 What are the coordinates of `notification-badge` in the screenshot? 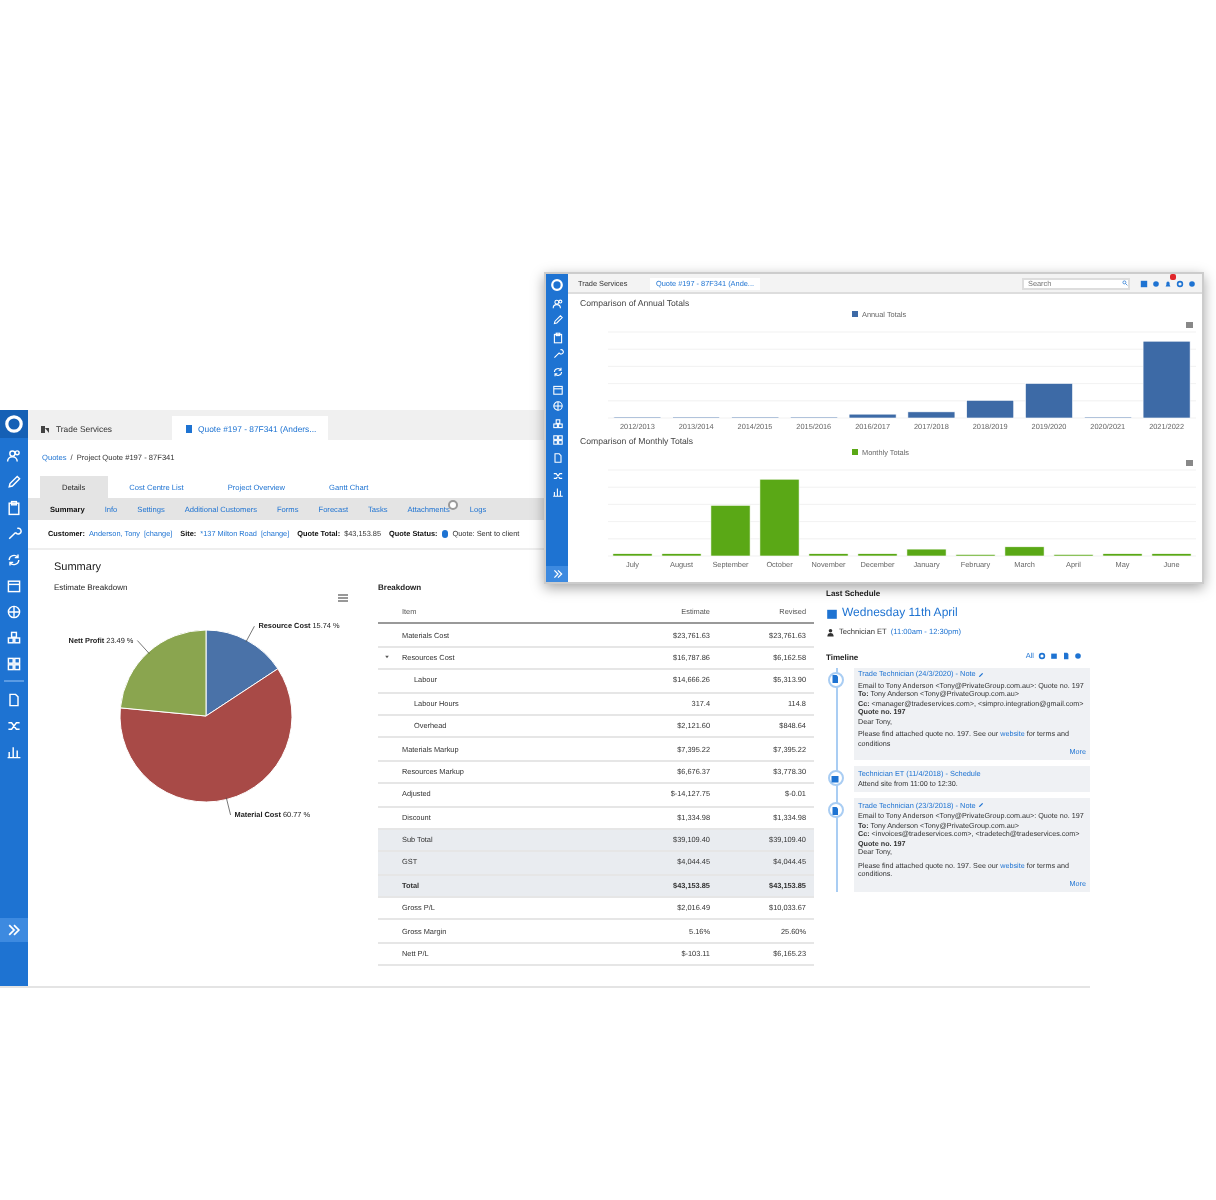 It's located at (1172, 277).